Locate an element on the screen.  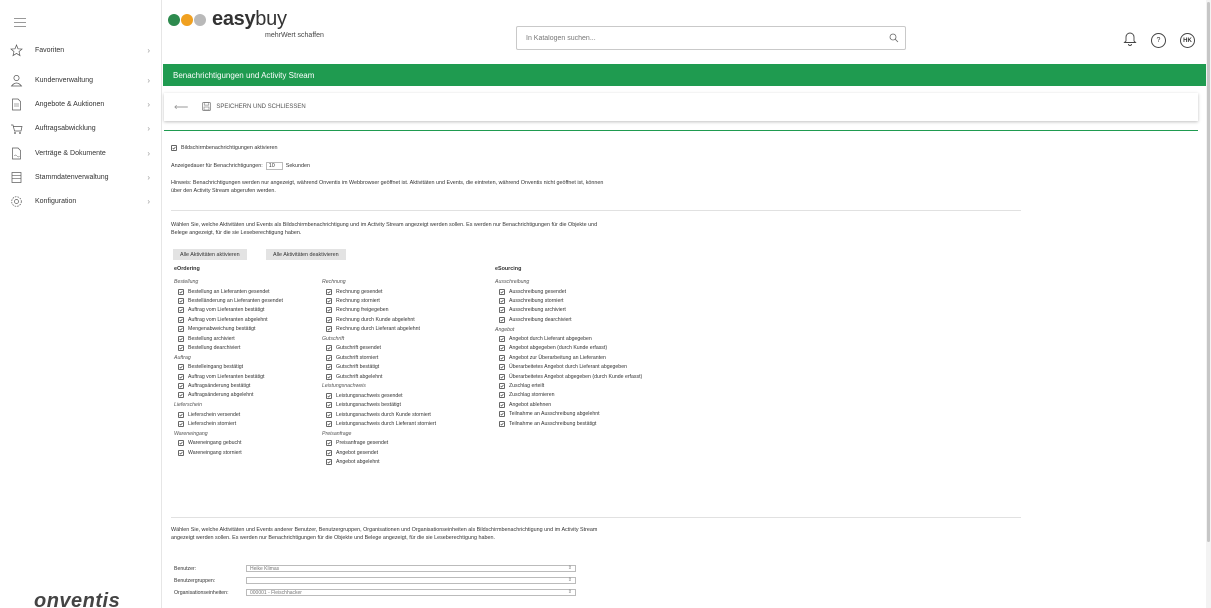
activity-option: Bestelleingang bestätigt is located at coordinates (210, 367).